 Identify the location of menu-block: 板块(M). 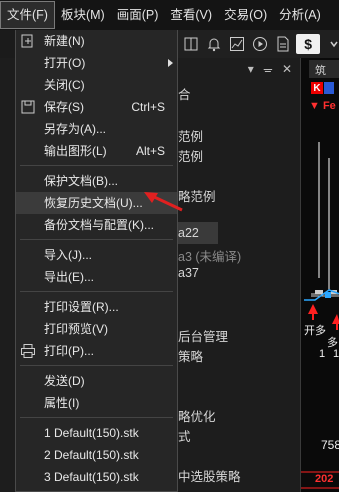
(83, 15).